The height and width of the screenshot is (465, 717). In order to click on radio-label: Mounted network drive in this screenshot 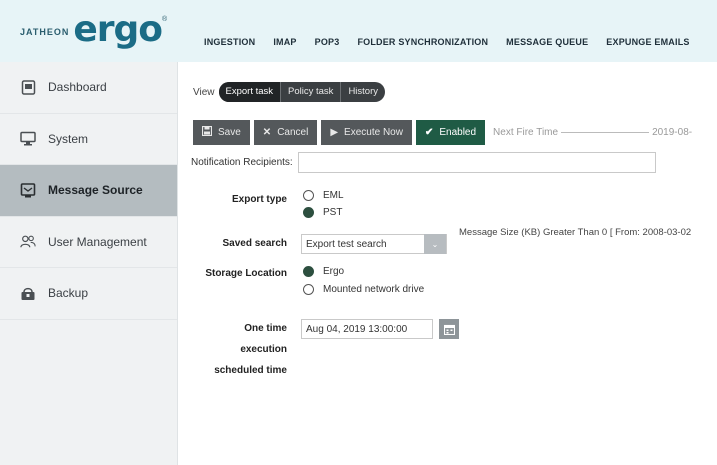, I will do `click(374, 289)`.